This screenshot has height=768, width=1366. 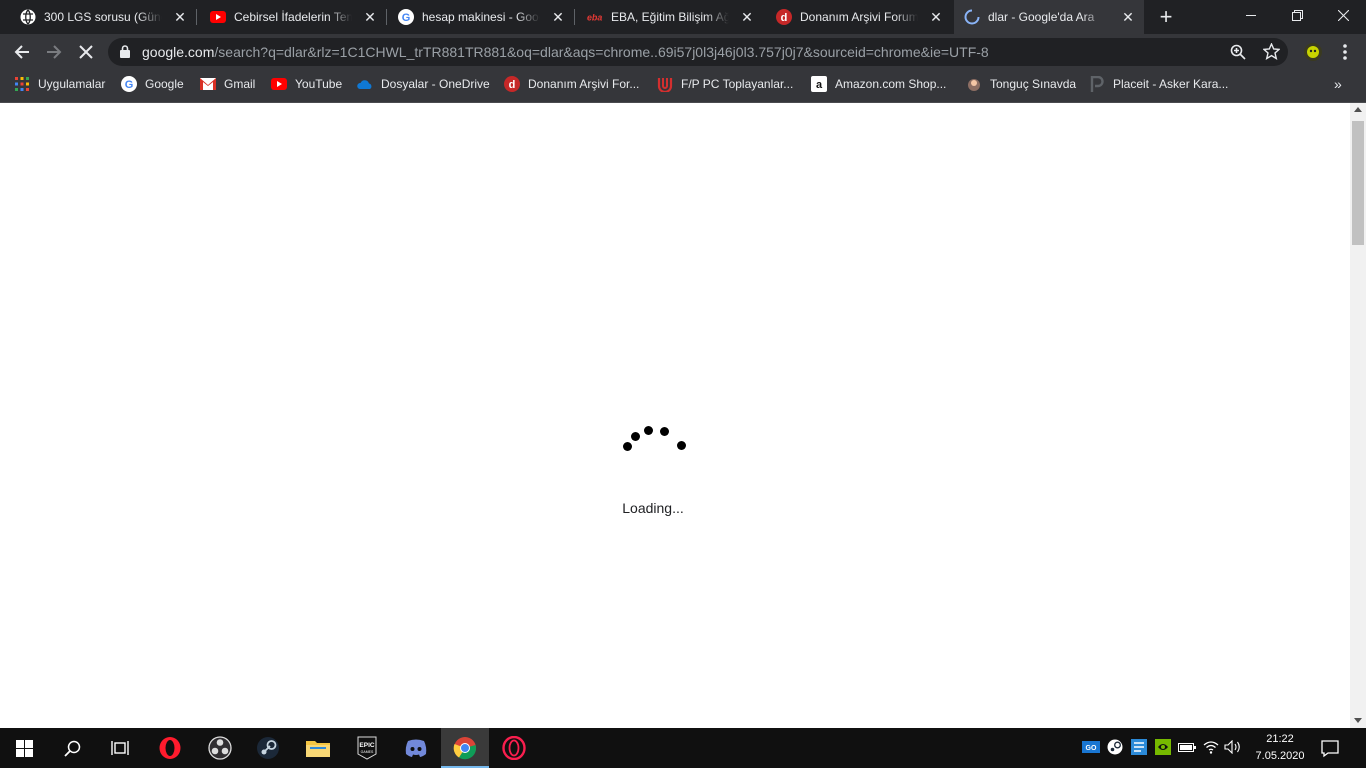 What do you see at coordinates (1211, 747) in the screenshot?
I see `wifi-icon` at bounding box center [1211, 747].